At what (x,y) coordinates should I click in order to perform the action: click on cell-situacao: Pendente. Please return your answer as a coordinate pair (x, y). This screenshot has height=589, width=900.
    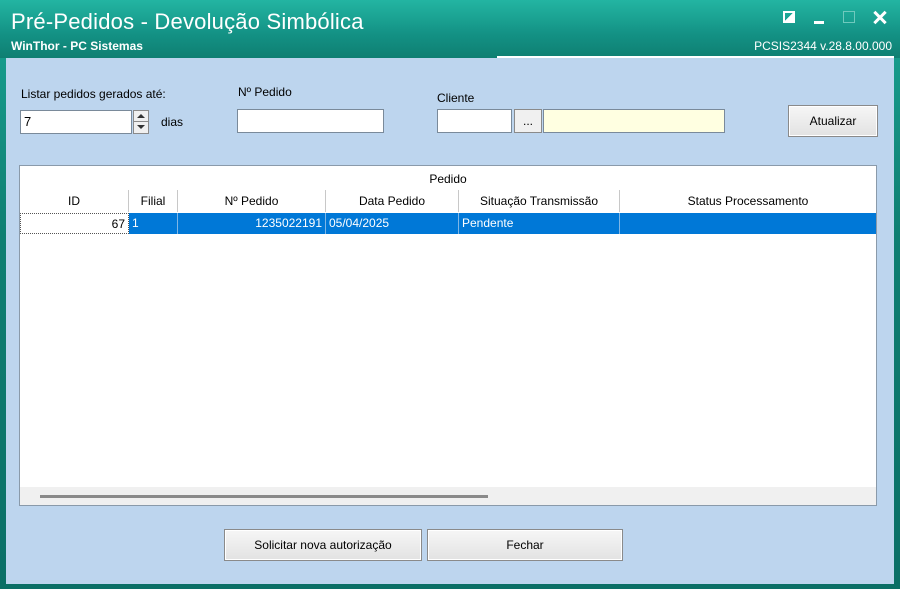
    Looking at the image, I should click on (539, 223).